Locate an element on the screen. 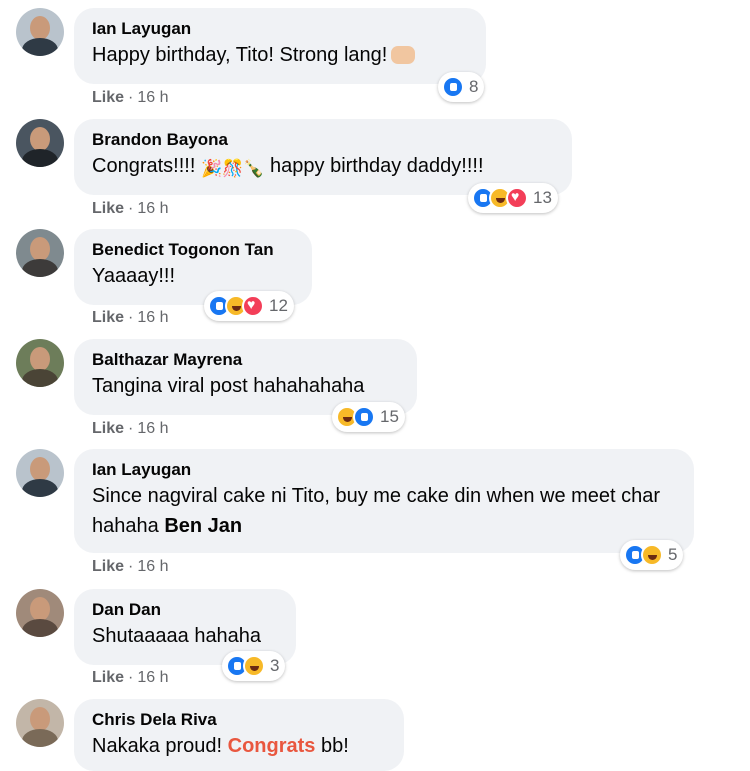 The width and height of the screenshot is (750, 771). reaction-summary: 15 is located at coordinates (368, 417).